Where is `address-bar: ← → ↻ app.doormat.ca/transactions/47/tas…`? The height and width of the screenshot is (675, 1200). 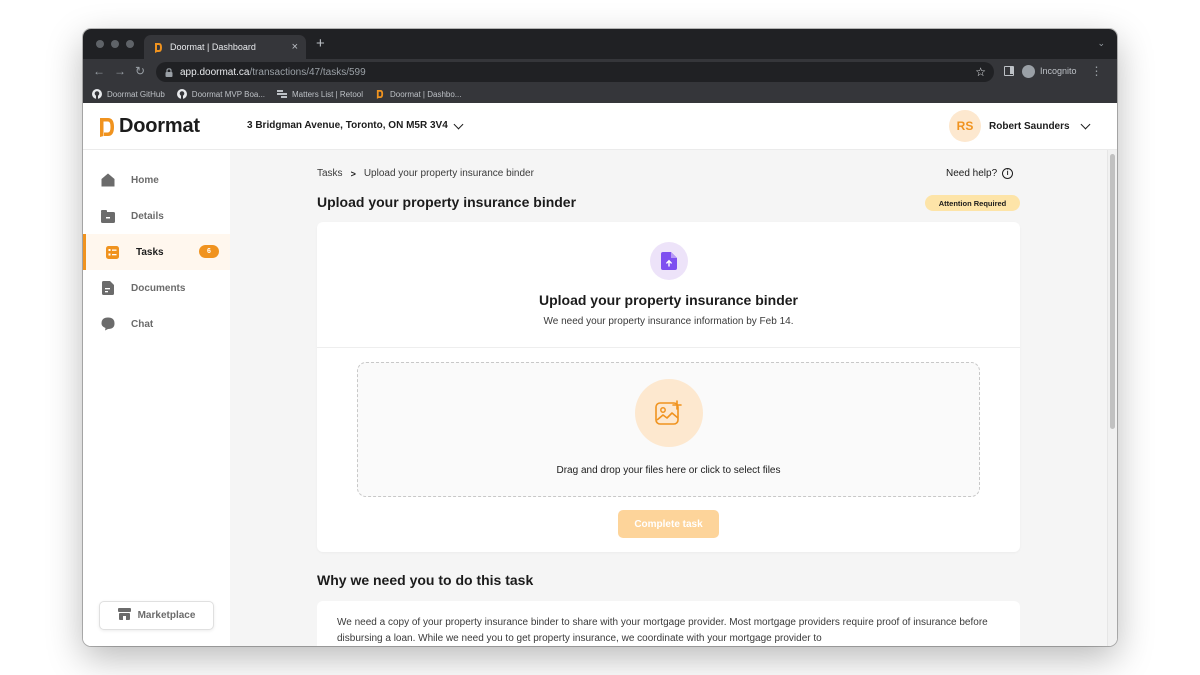 address-bar: ← → ↻ app.doormat.ca/transactions/47/tas… is located at coordinates (600, 72).